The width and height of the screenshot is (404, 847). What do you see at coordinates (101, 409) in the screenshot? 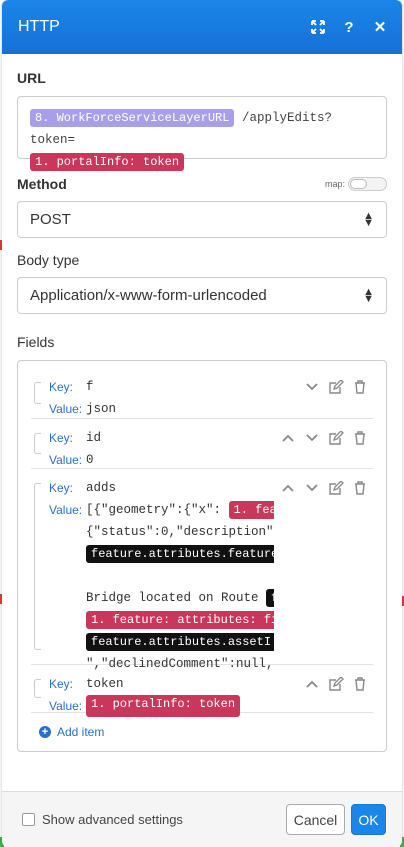
I see `value-value: json` at bounding box center [101, 409].